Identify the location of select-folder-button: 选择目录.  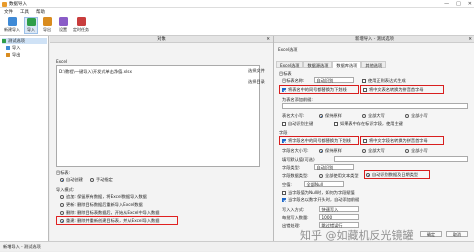
(257, 82).